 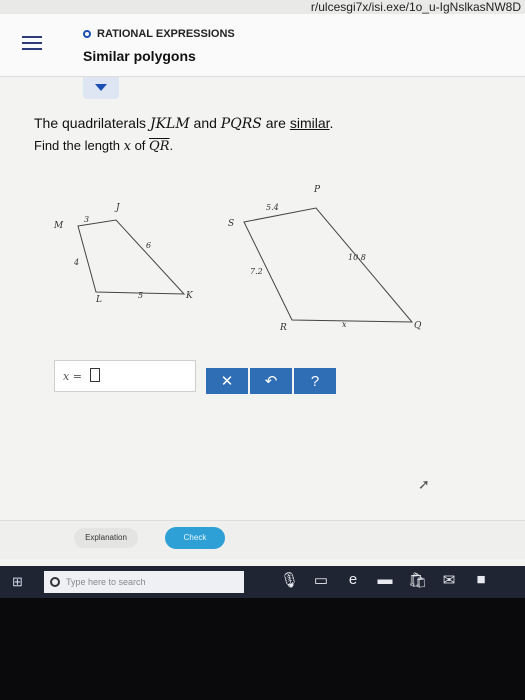 I want to click on chevron-down-icon, so click(x=101, y=87).